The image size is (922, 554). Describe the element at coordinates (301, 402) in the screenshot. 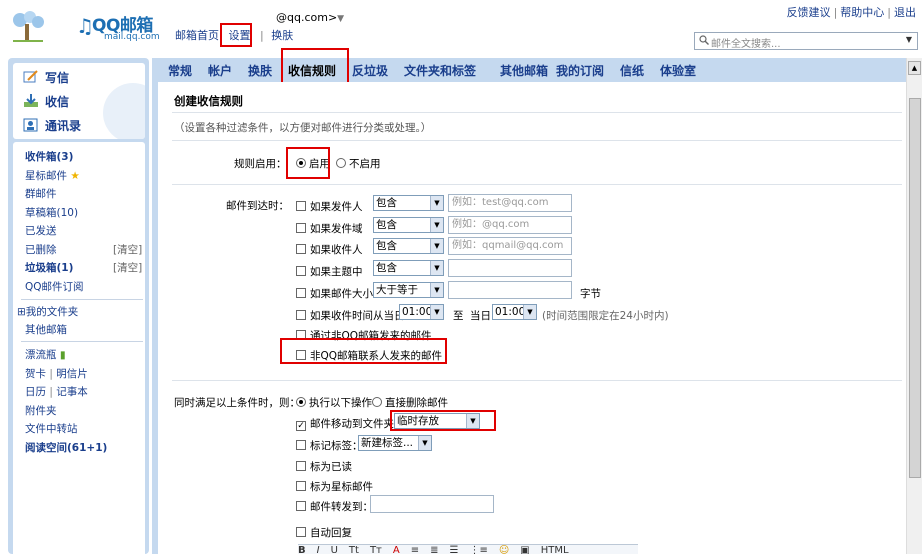

I see `radio-on-icon` at that location.